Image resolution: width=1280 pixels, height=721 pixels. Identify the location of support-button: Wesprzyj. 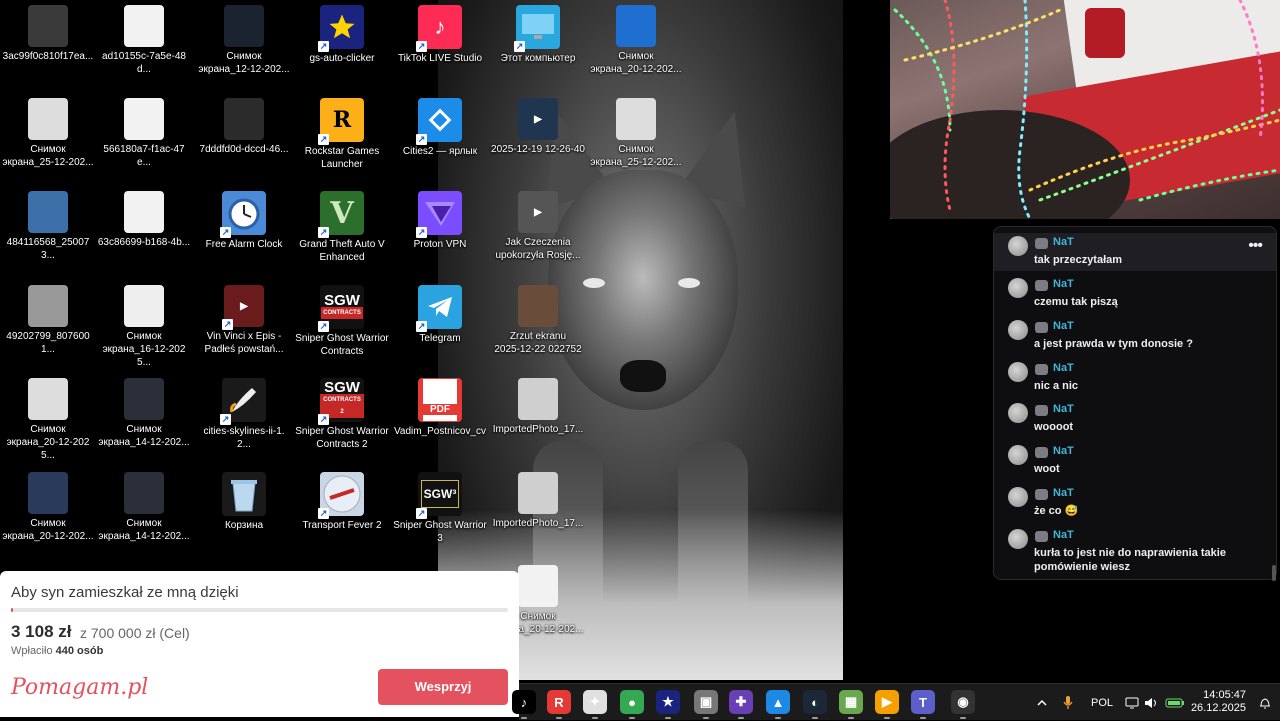
(443, 687).